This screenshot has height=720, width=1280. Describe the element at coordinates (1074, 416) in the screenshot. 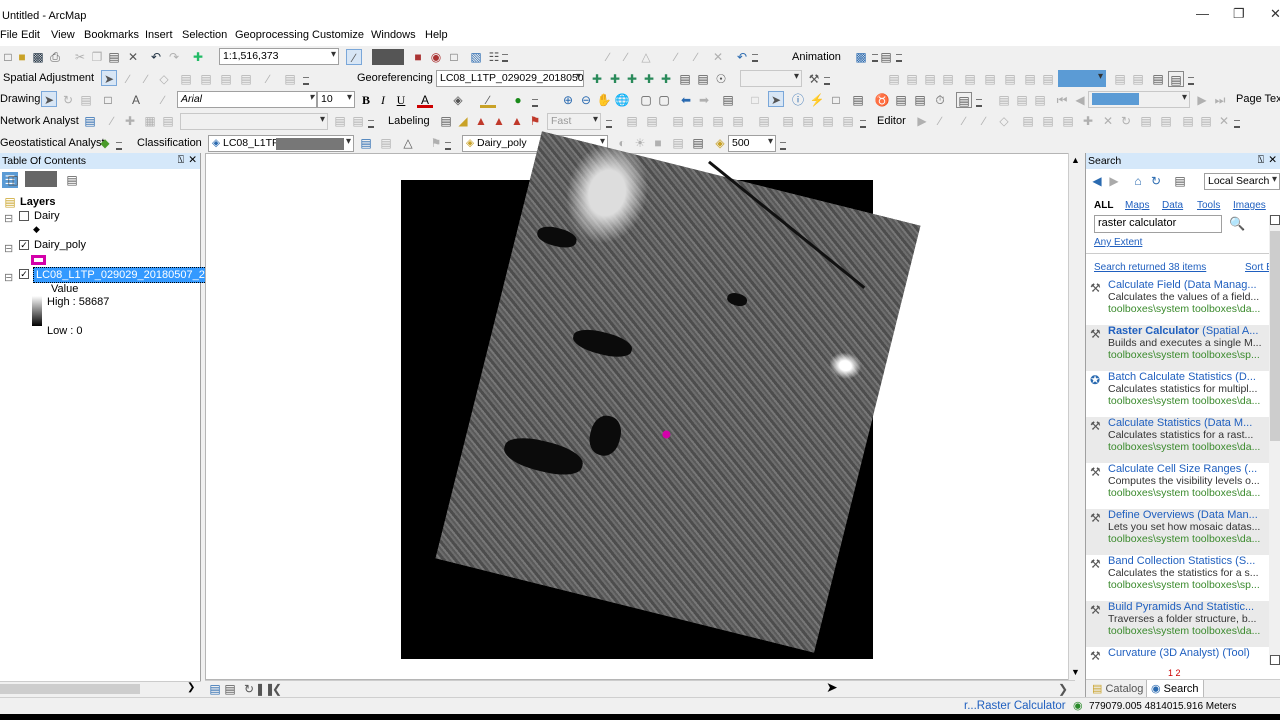

I see `map-vscrollbar: ▲ ▼` at that location.